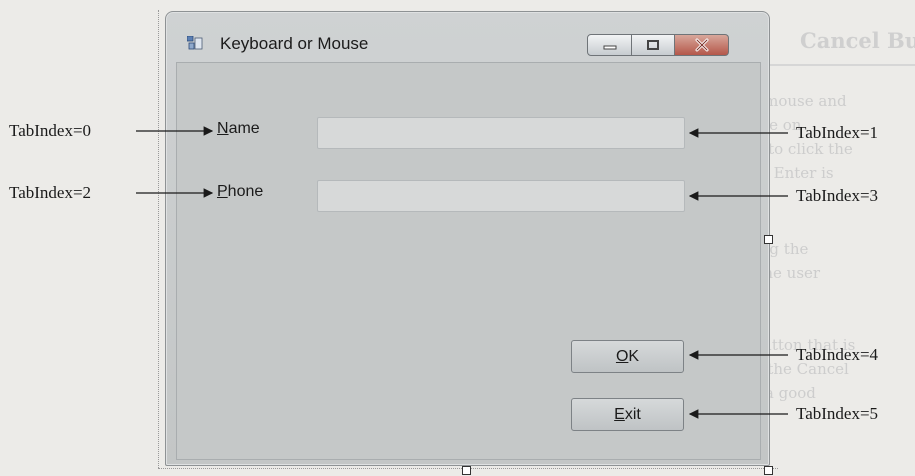  Describe the element at coordinates (837, 413) in the screenshot. I see `annotation-exit-button: TabIndex=5` at that location.